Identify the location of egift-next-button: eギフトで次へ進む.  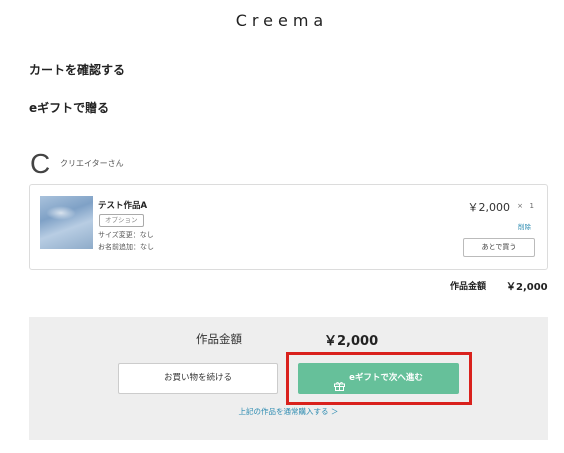
(378, 378).